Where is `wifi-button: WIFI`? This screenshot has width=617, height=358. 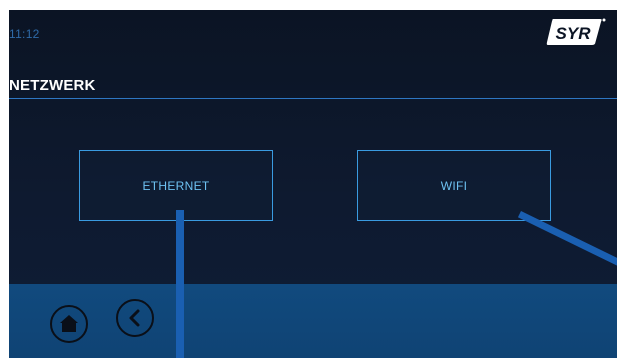
wifi-button: WIFI is located at coordinates (454, 185).